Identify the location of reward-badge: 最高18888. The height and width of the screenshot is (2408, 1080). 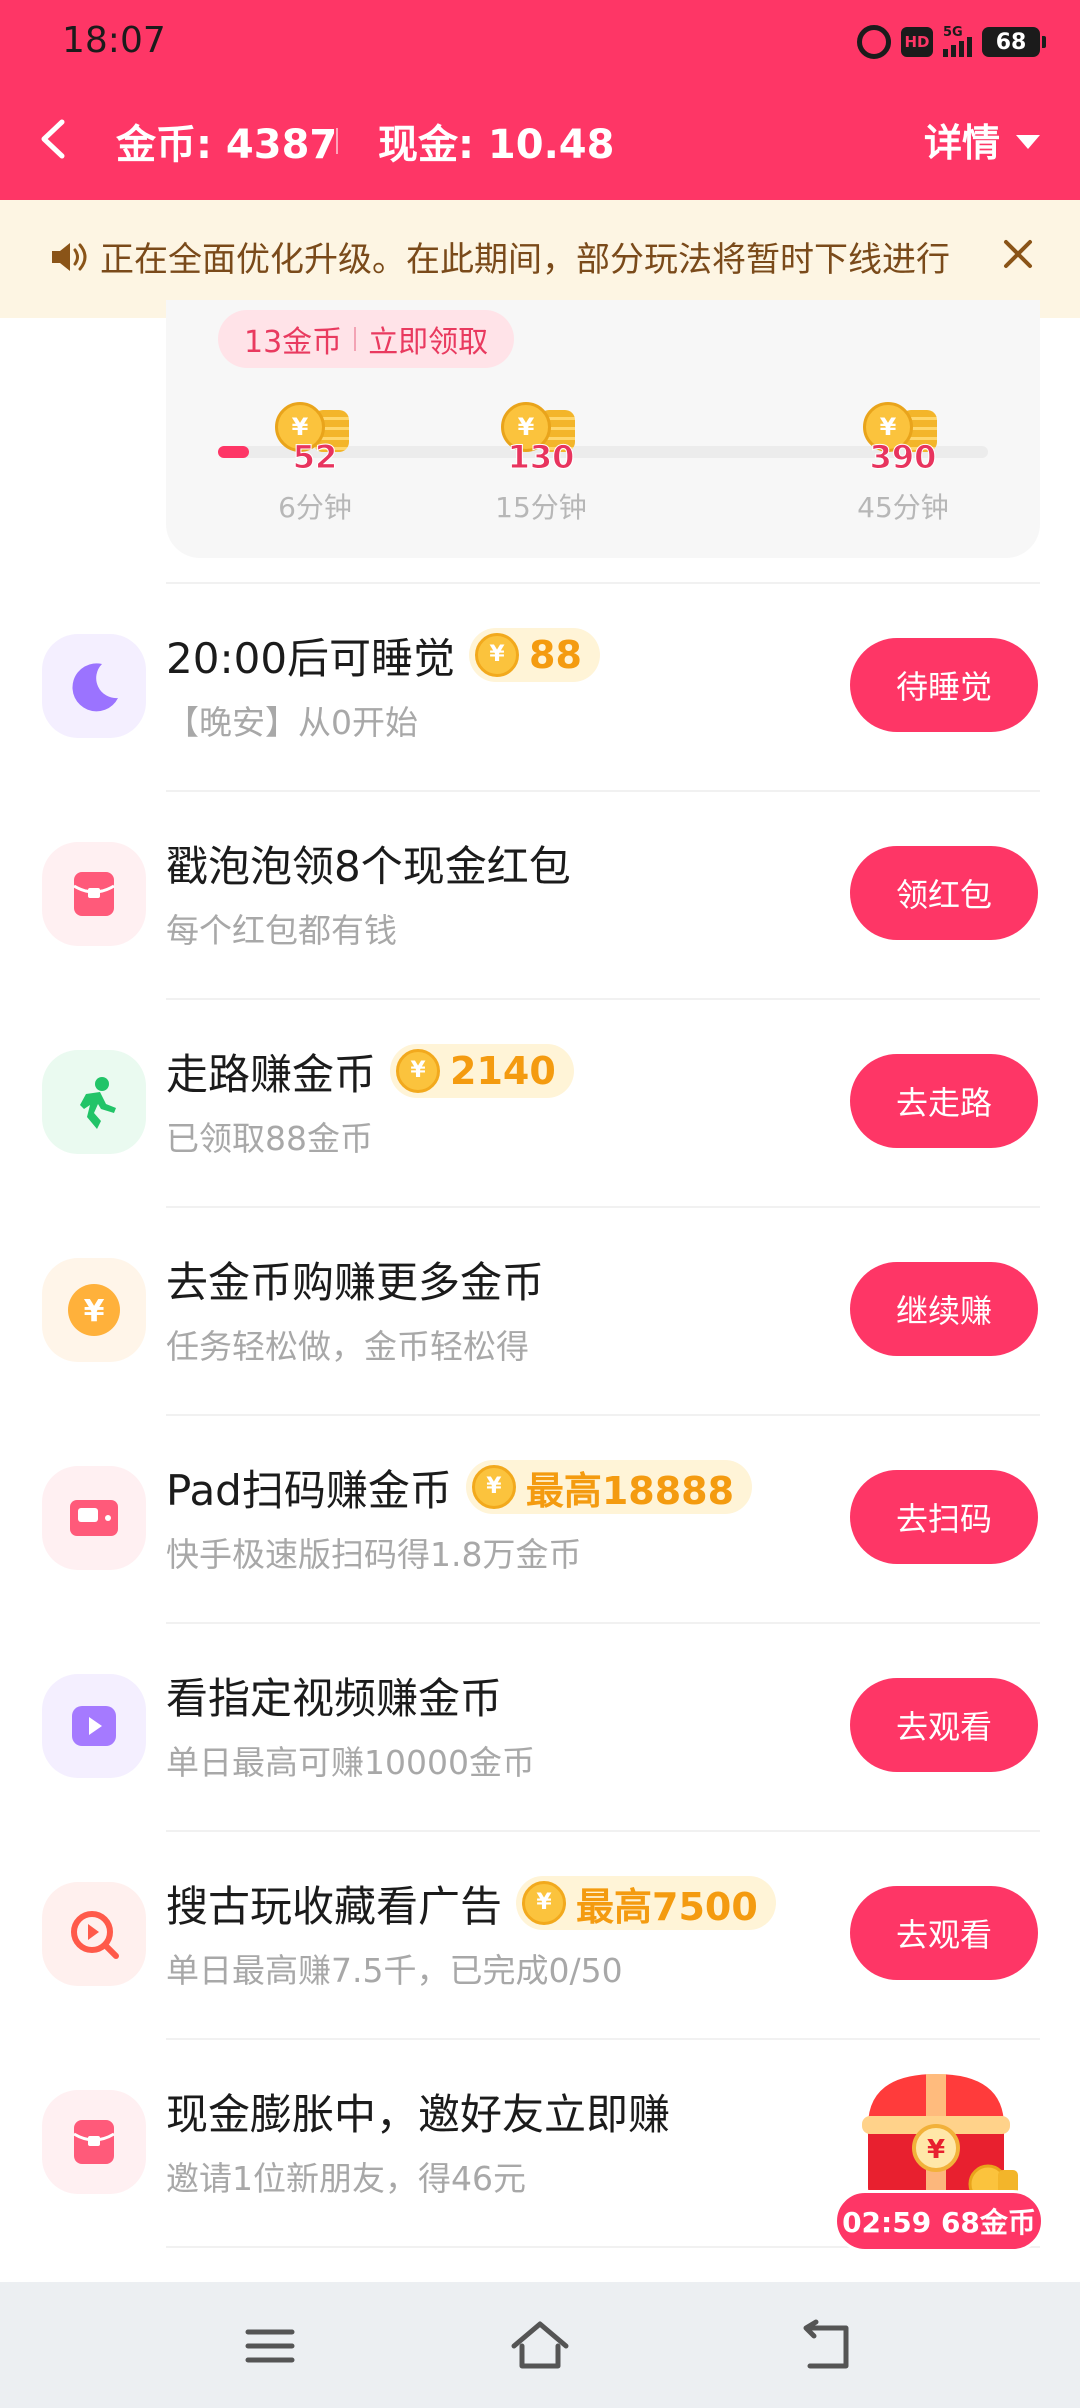
(609, 1487).